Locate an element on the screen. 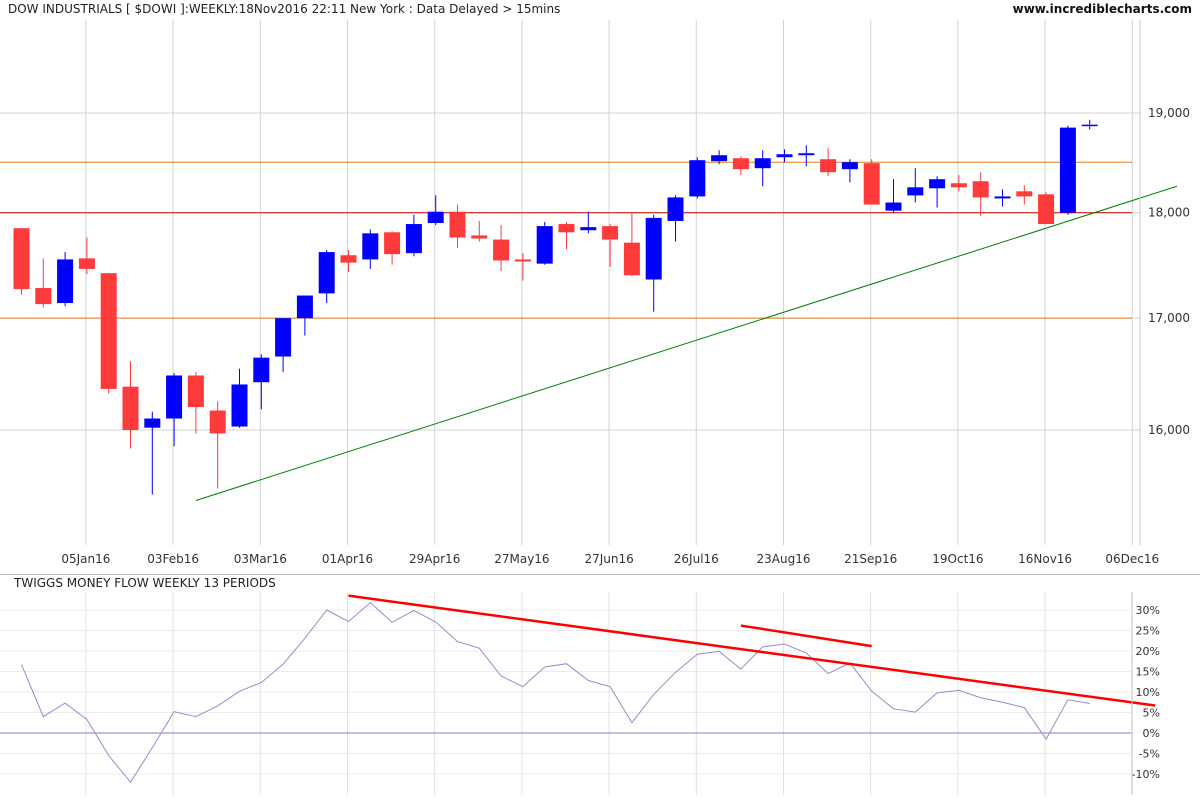 The height and width of the screenshot is (804, 1200). indicator-y-label: -5% is located at coordinates (1149, 754).